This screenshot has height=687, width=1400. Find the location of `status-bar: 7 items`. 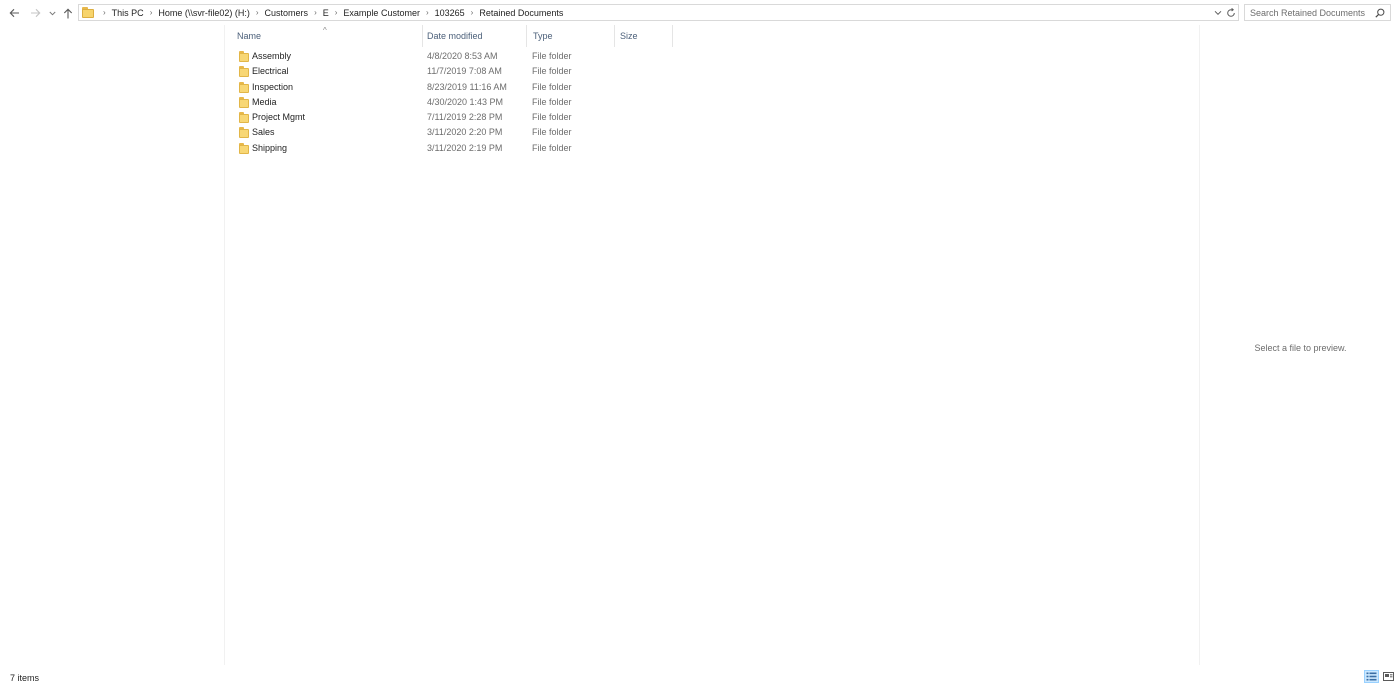

status-bar: 7 items is located at coordinates (700, 677).